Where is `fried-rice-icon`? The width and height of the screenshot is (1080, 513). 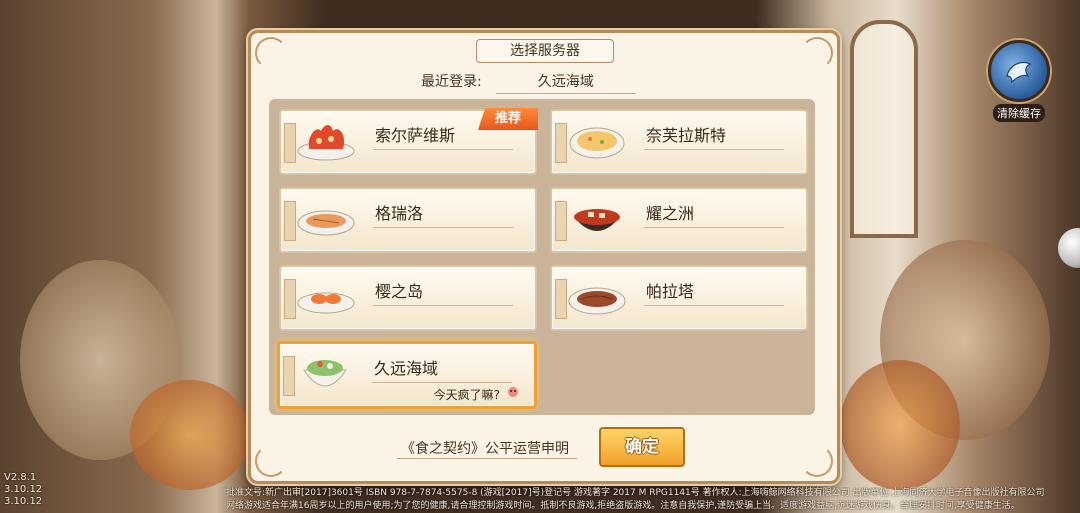
fried-rice-icon is located at coordinates (597, 143).